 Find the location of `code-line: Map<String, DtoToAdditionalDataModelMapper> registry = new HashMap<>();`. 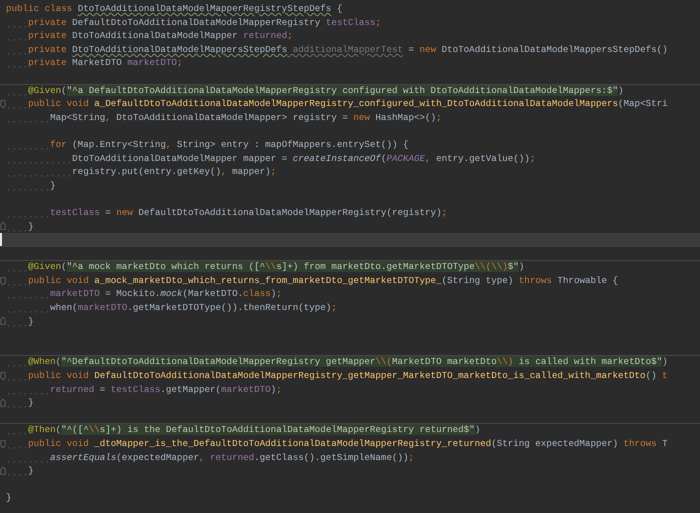

code-line: Map<String, DtoToAdditionalDataModelMapper> registry = new HashMap<>(); is located at coordinates (224, 117).